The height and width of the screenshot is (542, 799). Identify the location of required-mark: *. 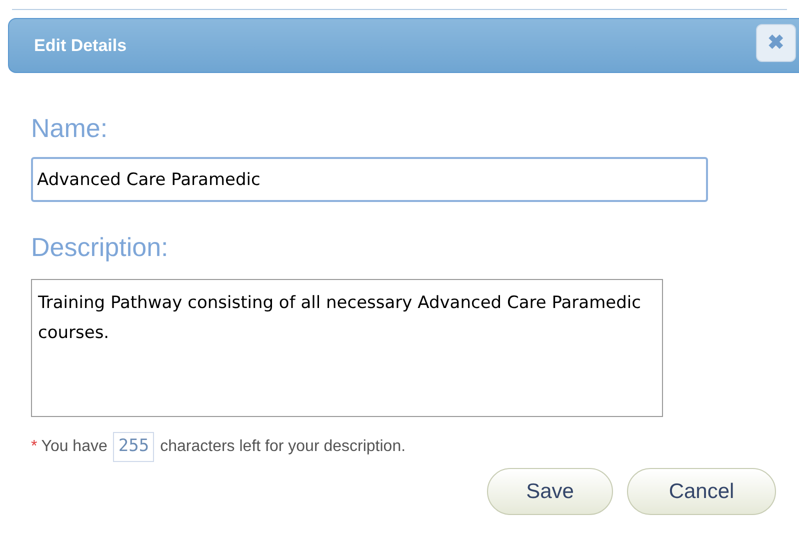
(34, 447).